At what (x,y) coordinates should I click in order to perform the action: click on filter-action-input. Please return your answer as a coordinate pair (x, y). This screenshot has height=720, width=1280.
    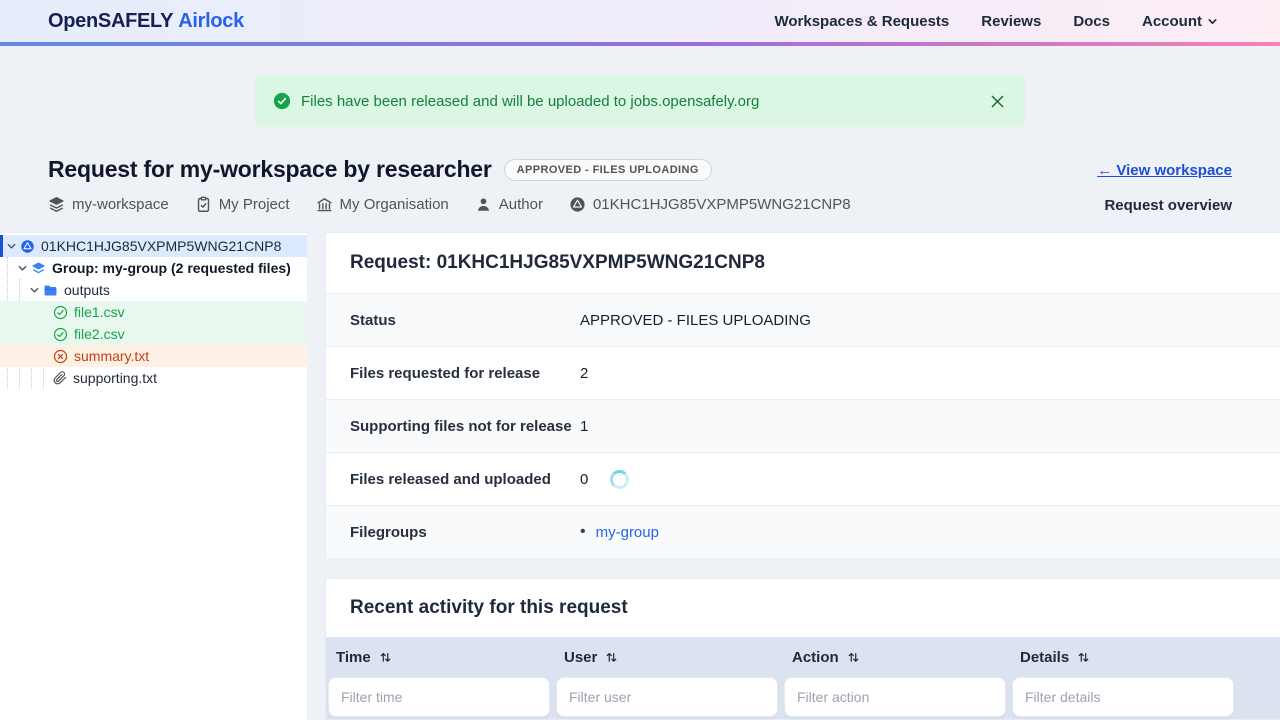
    Looking at the image, I should click on (895, 697).